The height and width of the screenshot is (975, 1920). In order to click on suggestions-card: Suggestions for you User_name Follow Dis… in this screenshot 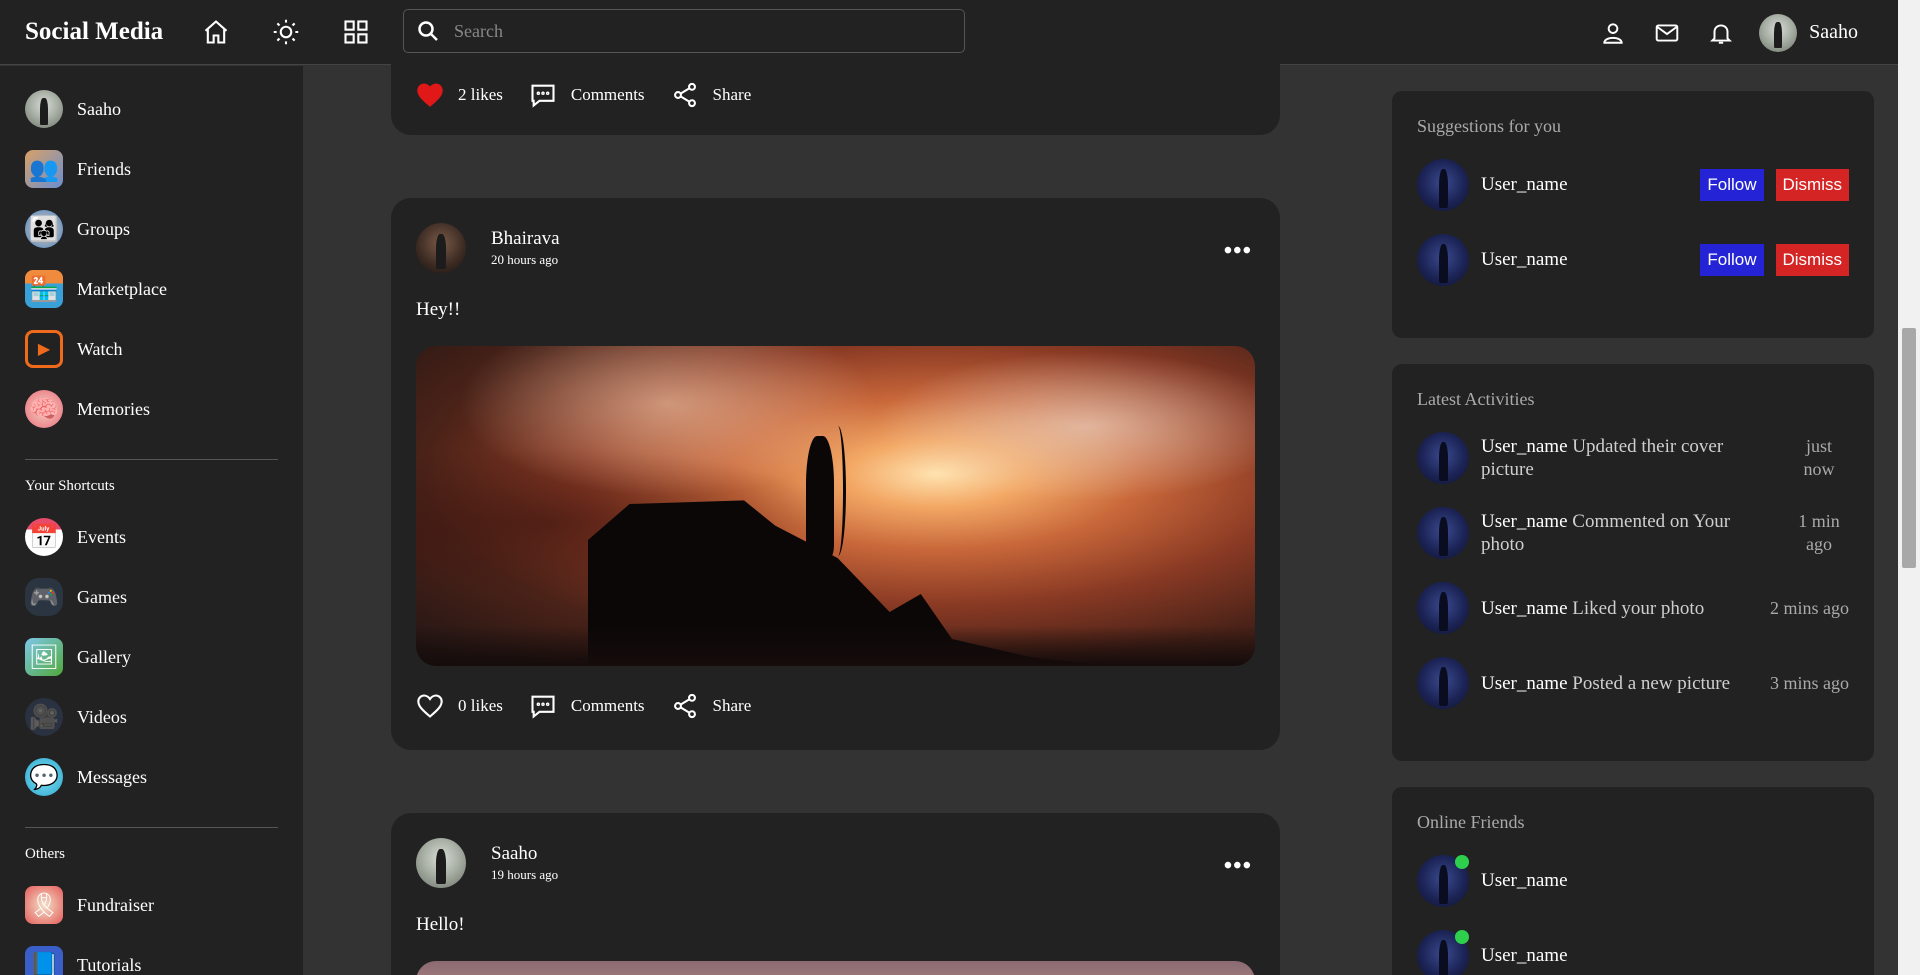, I will do `click(1633, 214)`.